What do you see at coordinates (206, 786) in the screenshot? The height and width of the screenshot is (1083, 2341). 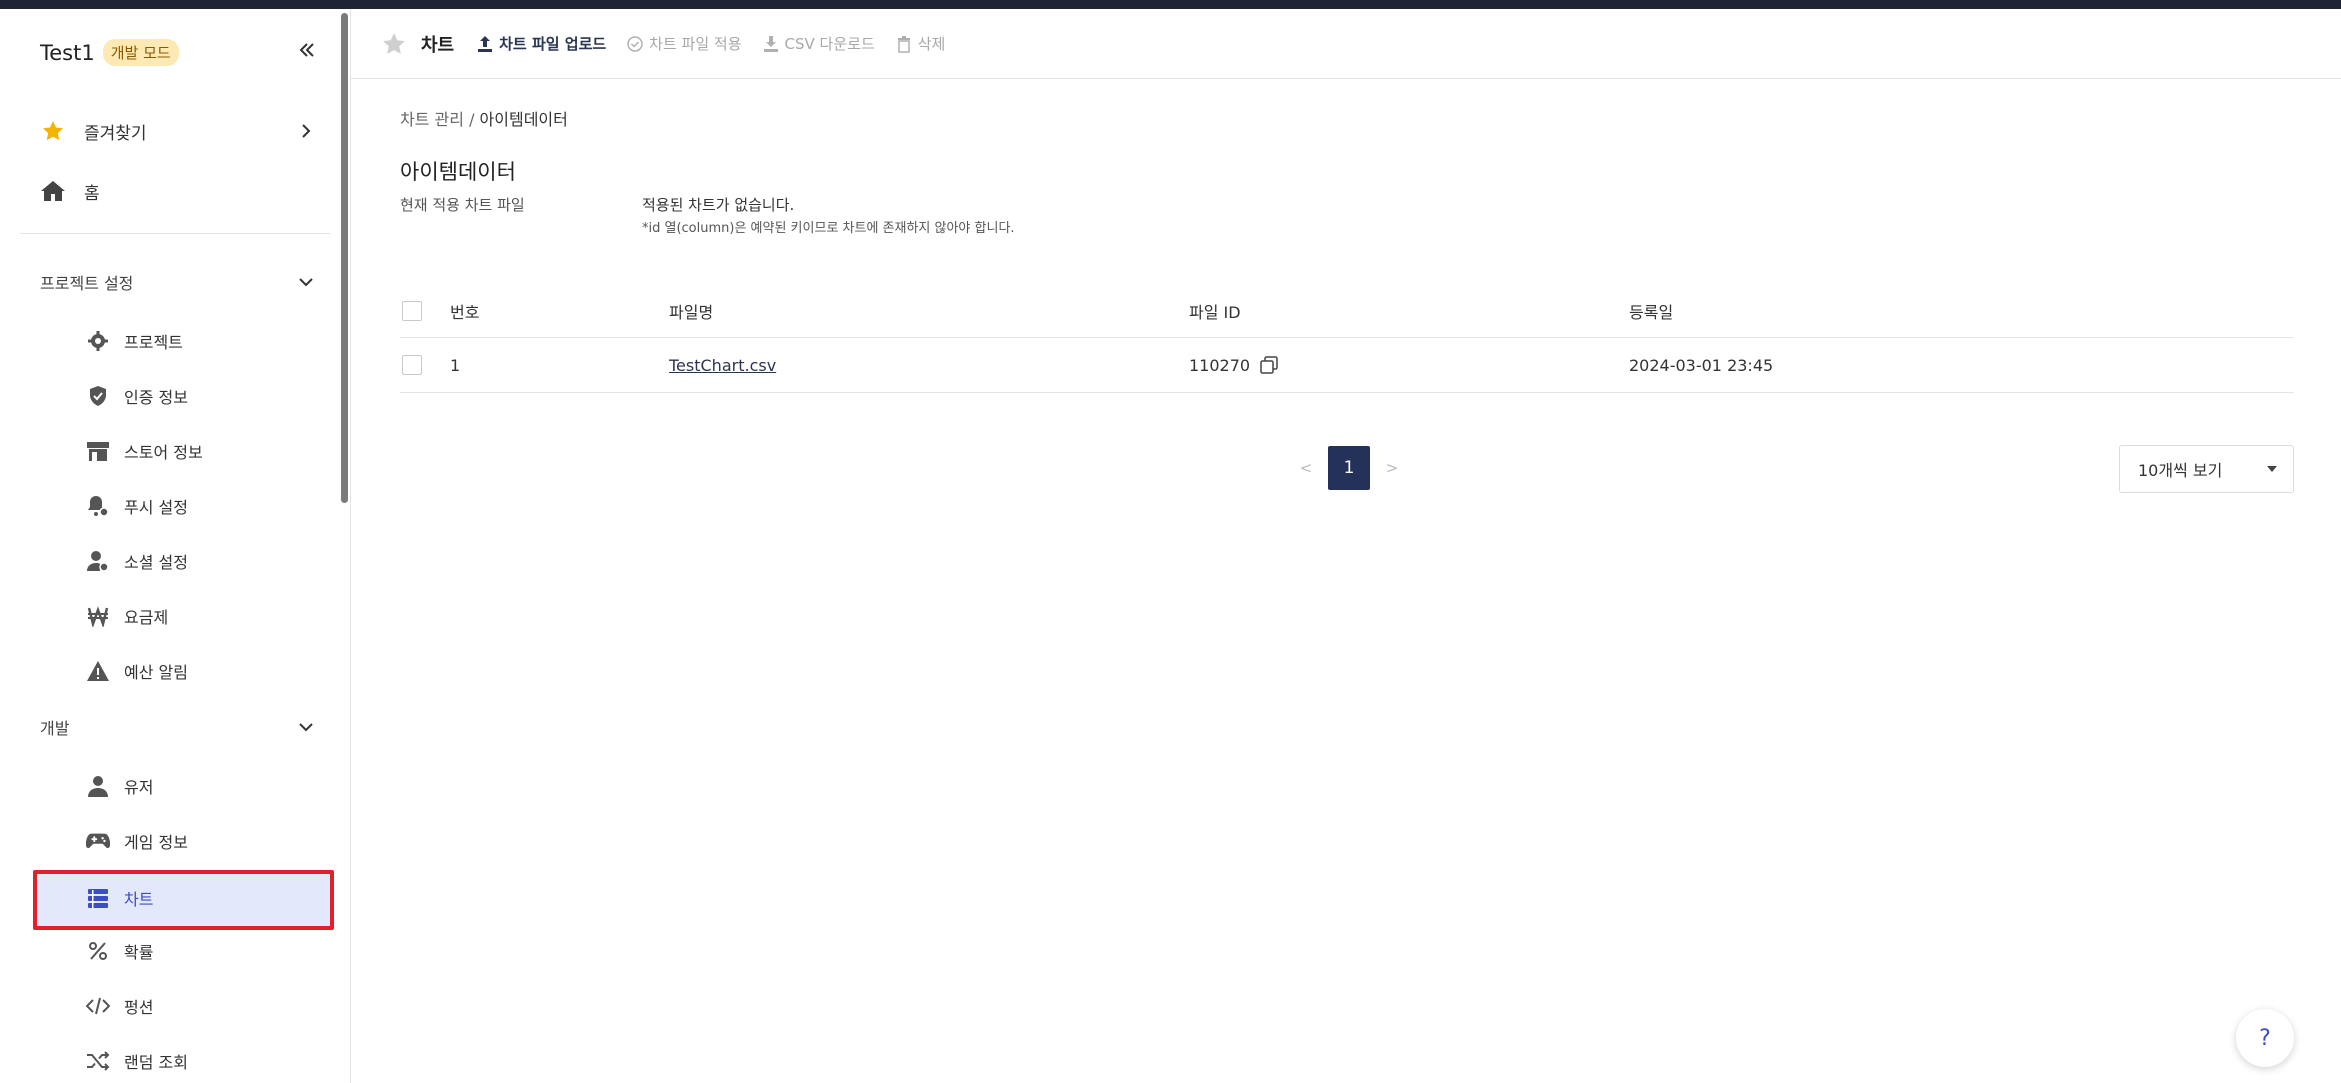 I see `sidebar-item-user: 유저` at bounding box center [206, 786].